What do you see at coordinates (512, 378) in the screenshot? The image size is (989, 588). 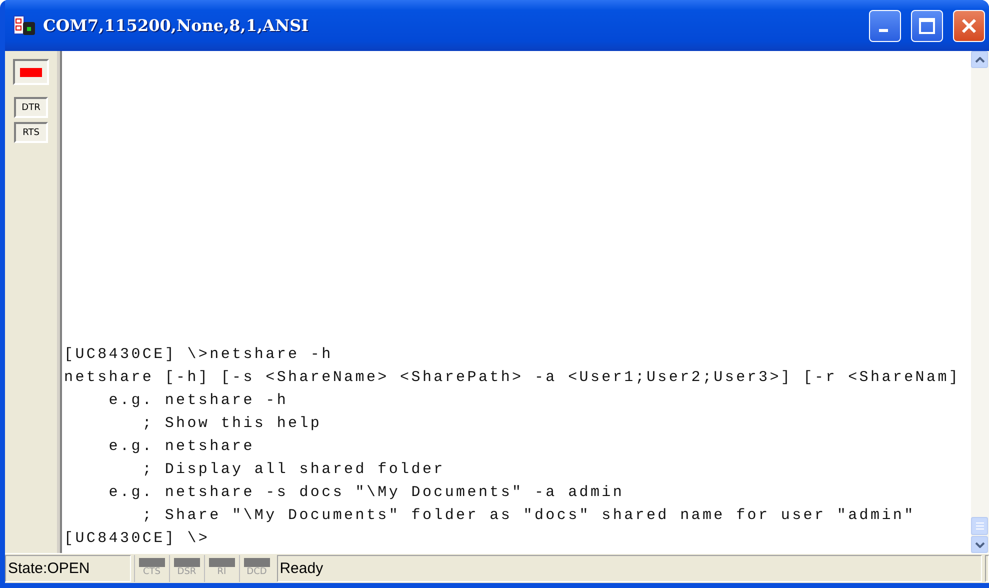 I see `terminal-line: netshare [-h] [-s <ShareName> <SharePath> -a <User1;User2;User3>] [-r <ShareNam]` at bounding box center [512, 378].